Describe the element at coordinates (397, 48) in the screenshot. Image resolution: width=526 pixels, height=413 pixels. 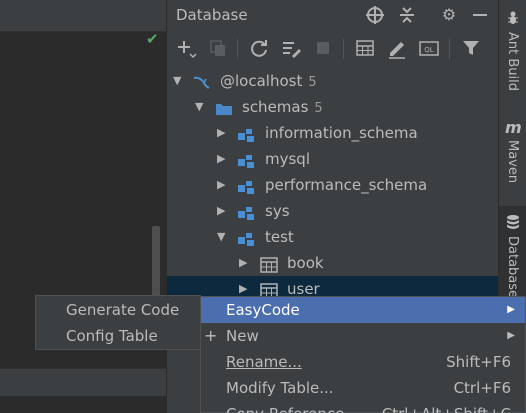
I see `edit-source-icon` at that location.